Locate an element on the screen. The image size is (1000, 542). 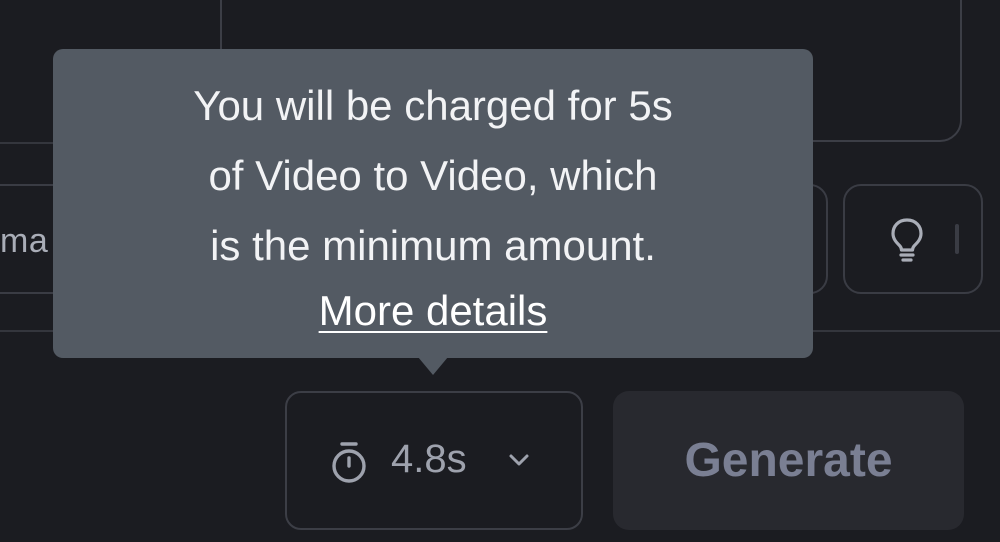
tooltip-line-1: You will be charged for 5s is located at coordinates (433, 105).